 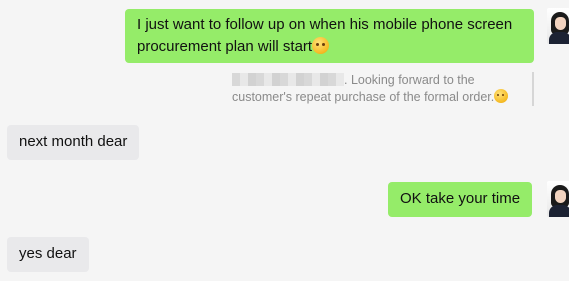 What do you see at coordinates (501, 96) in the screenshot?
I see `monocle-face-emoji-icon` at bounding box center [501, 96].